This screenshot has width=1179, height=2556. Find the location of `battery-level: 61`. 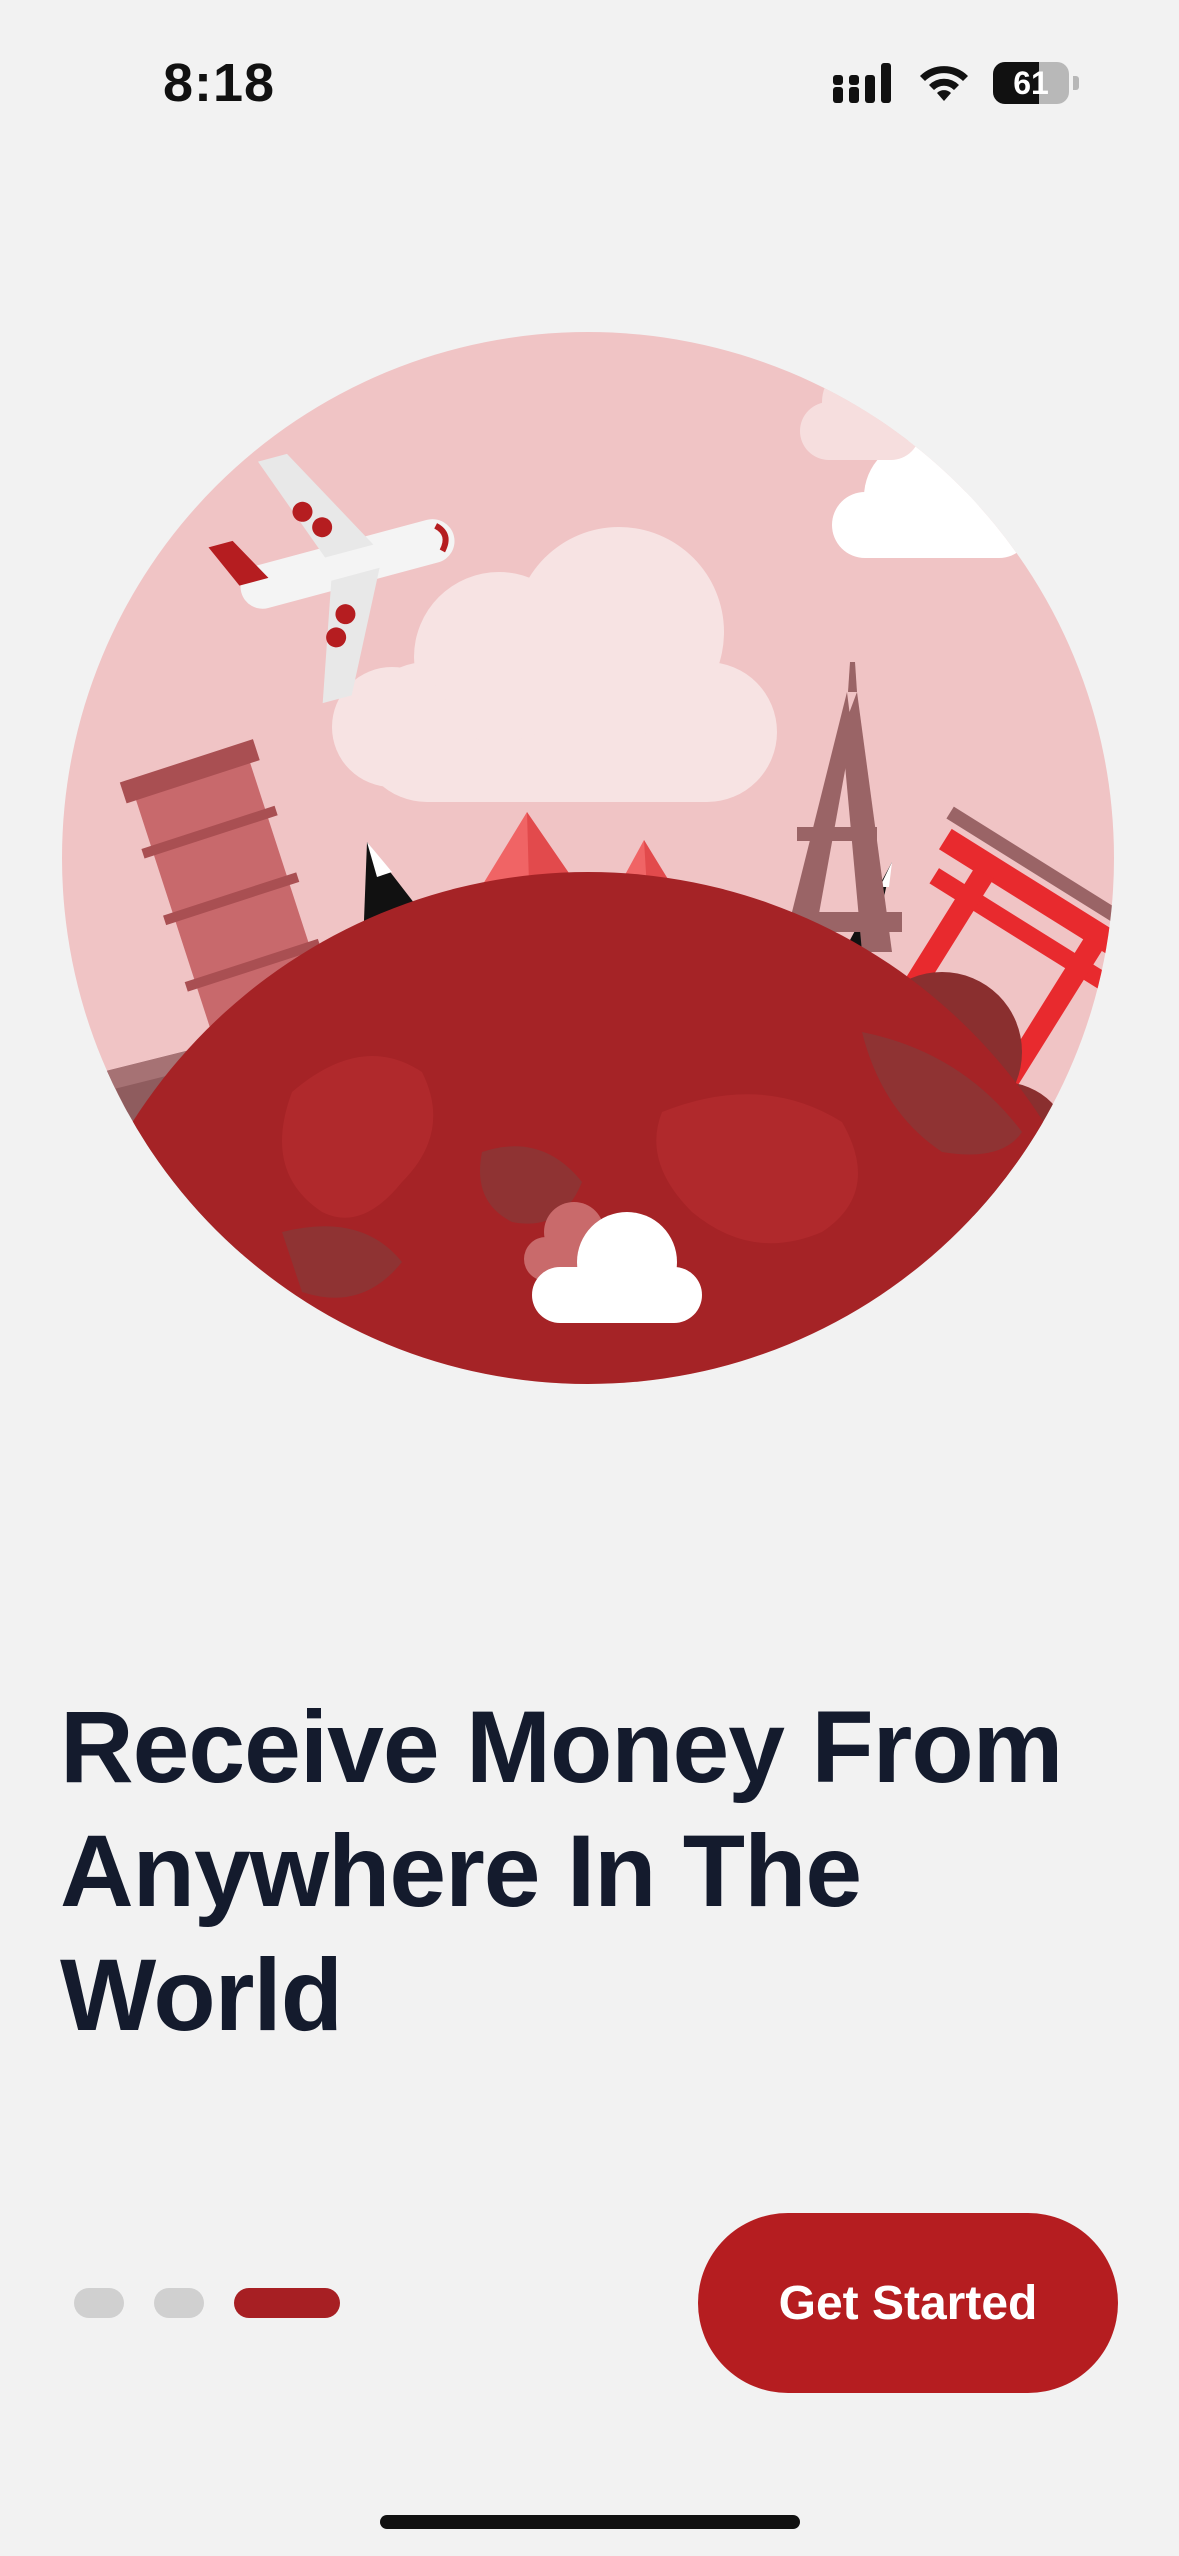

battery-level: 61 is located at coordinates (1031, 82).